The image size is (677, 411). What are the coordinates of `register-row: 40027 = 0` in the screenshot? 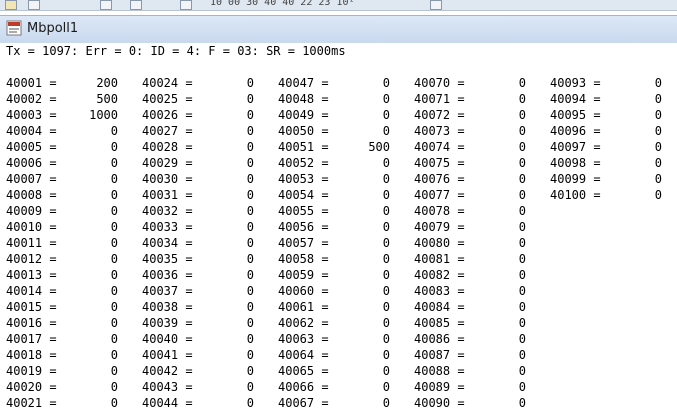 It's located at (207, 131).